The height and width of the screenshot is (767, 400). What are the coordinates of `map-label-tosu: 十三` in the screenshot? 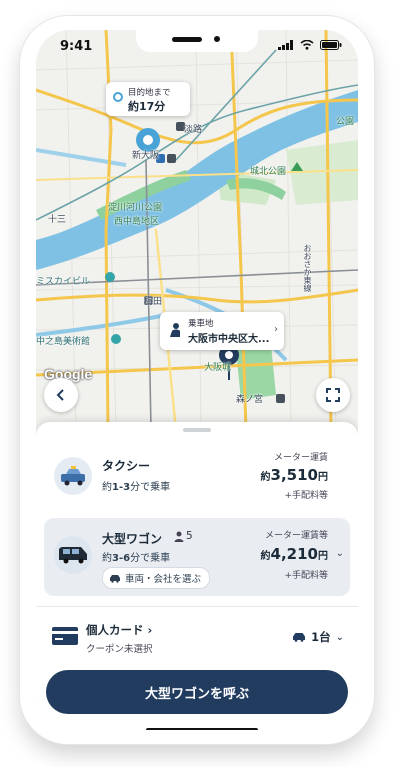 It's located at (57, 220).